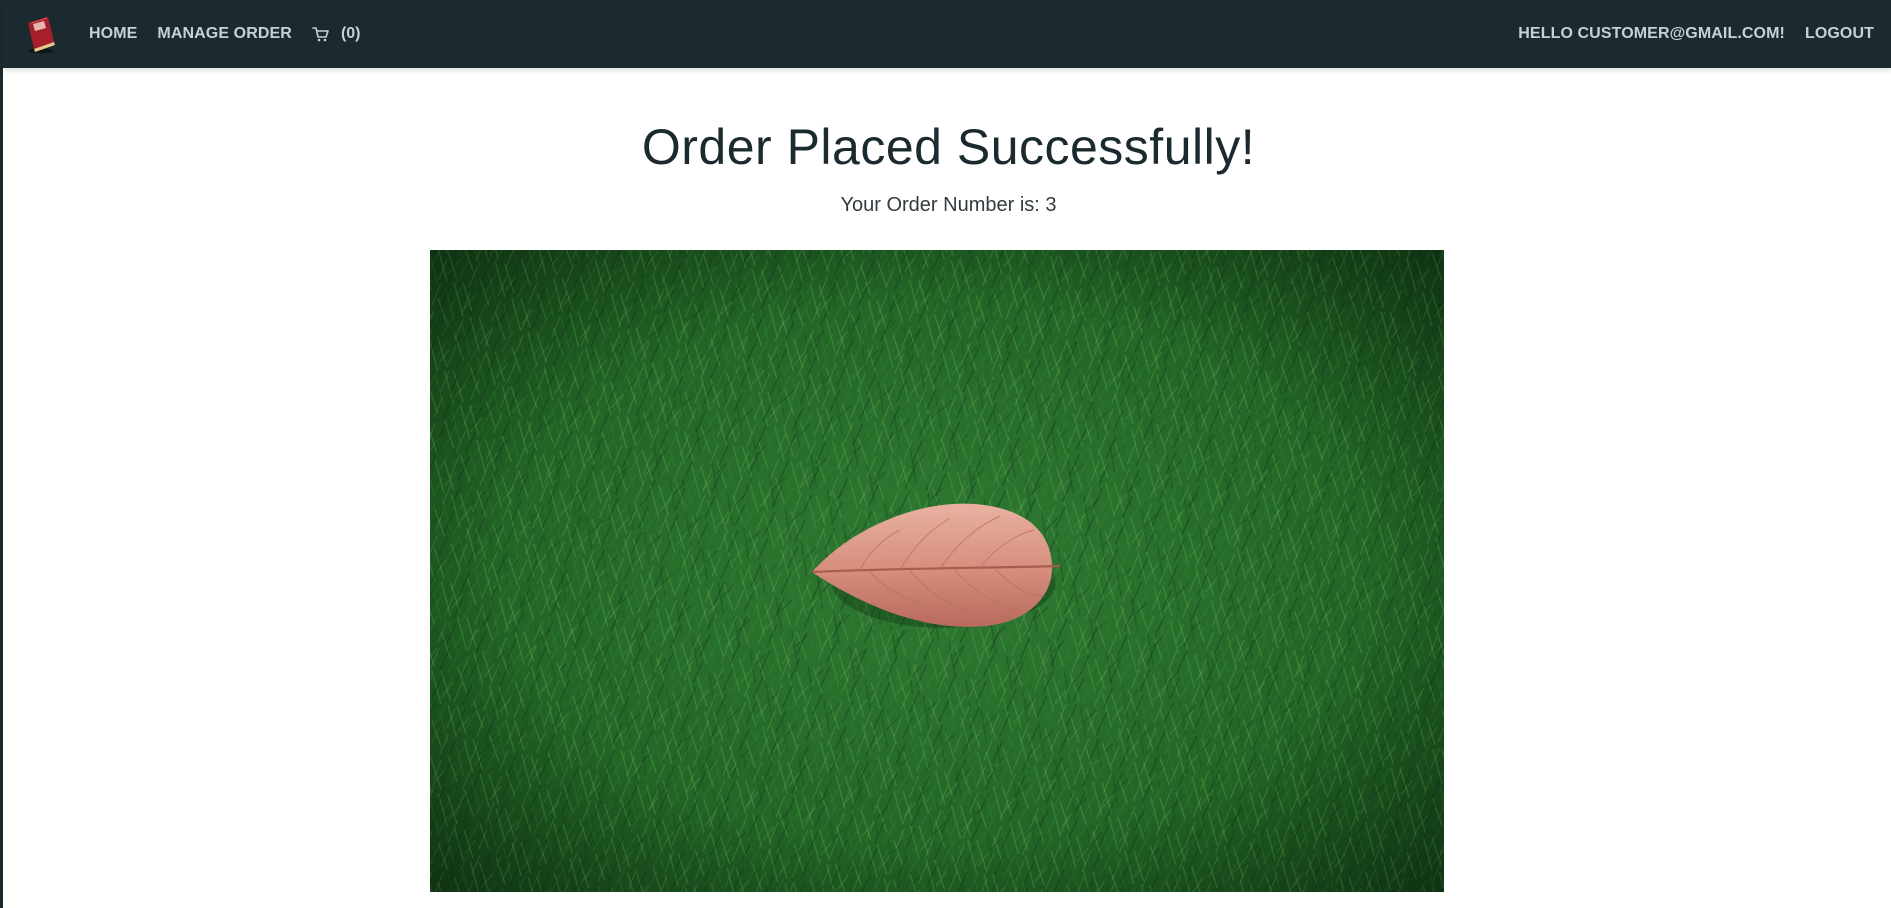 Image resolution: width=1891 pixels, height=908 pixels. I want to click on page-title: Order Placed Successfully!, so click(948, 147).